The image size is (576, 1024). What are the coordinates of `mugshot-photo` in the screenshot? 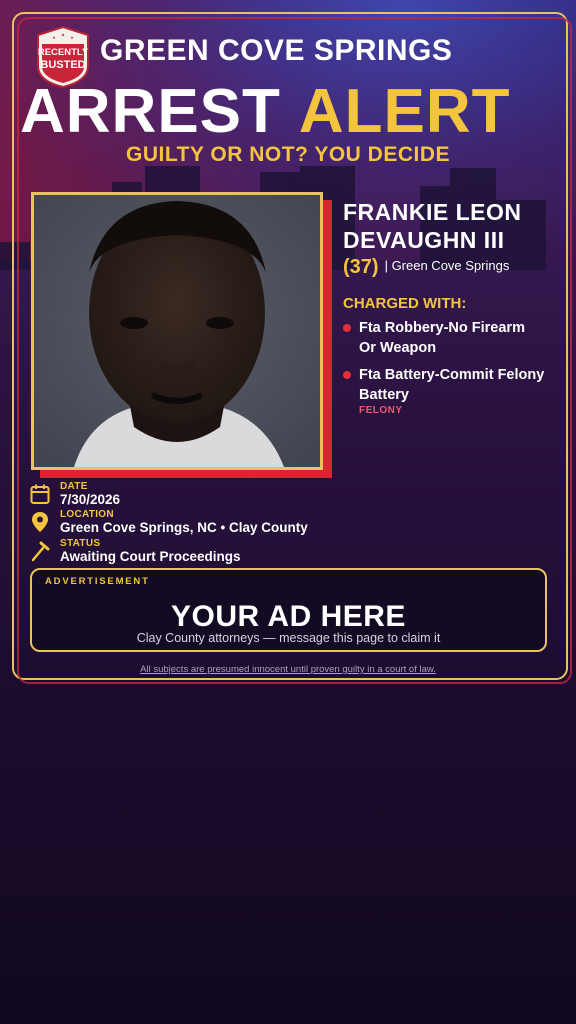 It's located at (177, 331).